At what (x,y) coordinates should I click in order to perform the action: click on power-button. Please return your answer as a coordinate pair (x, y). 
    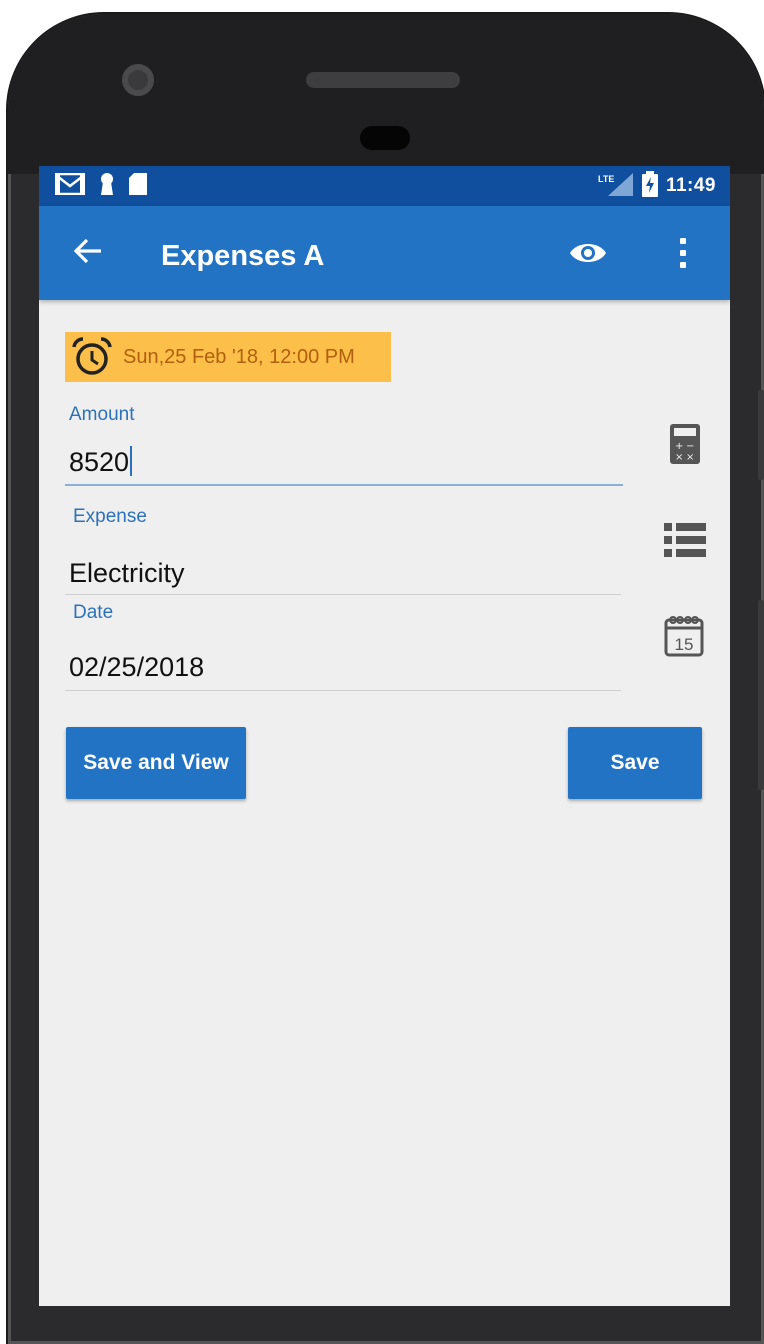
    Looking at the image, I should click on (761, 695).